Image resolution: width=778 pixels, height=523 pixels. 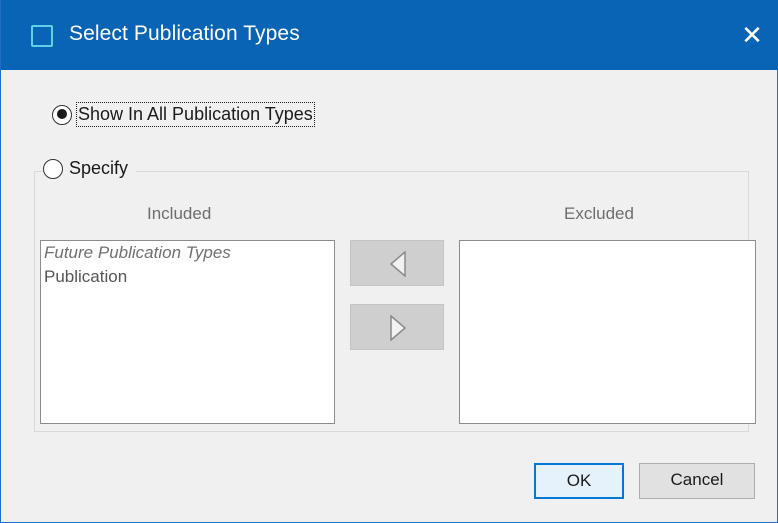 I want to click on show-all-option: Show In All Publication Types, so click(x=183, y=114).